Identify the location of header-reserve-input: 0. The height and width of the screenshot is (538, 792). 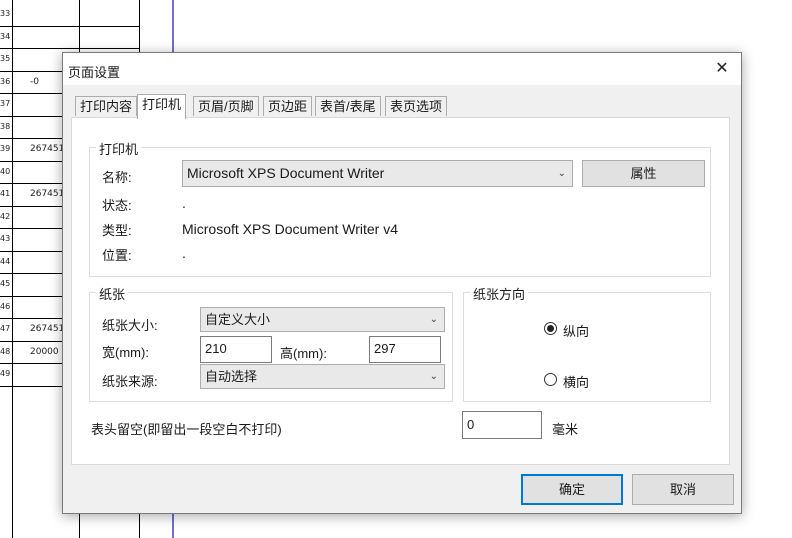
(502, 425).